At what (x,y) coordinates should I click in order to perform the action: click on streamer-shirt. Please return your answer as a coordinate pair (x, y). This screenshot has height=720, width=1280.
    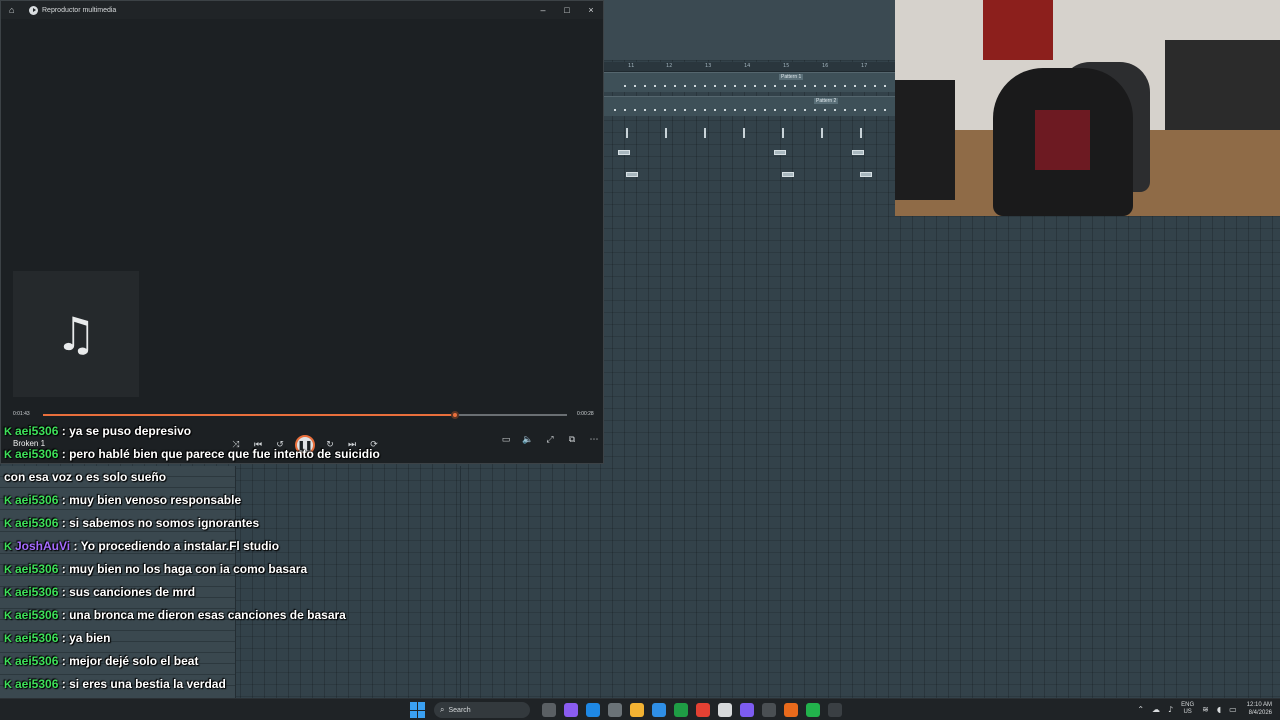
    Looking at the image, I should click on (1062, 140).